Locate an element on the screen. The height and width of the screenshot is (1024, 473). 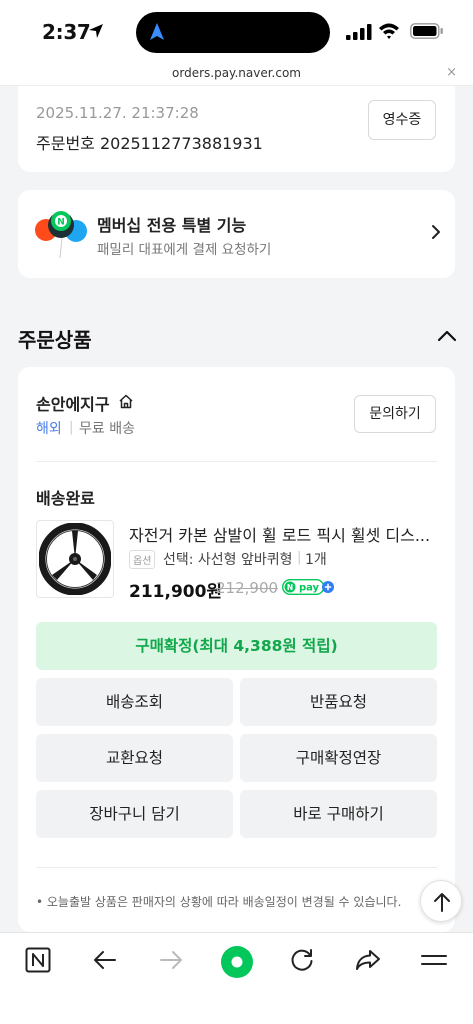
naver-home-button is located at coordinates (38, 962).